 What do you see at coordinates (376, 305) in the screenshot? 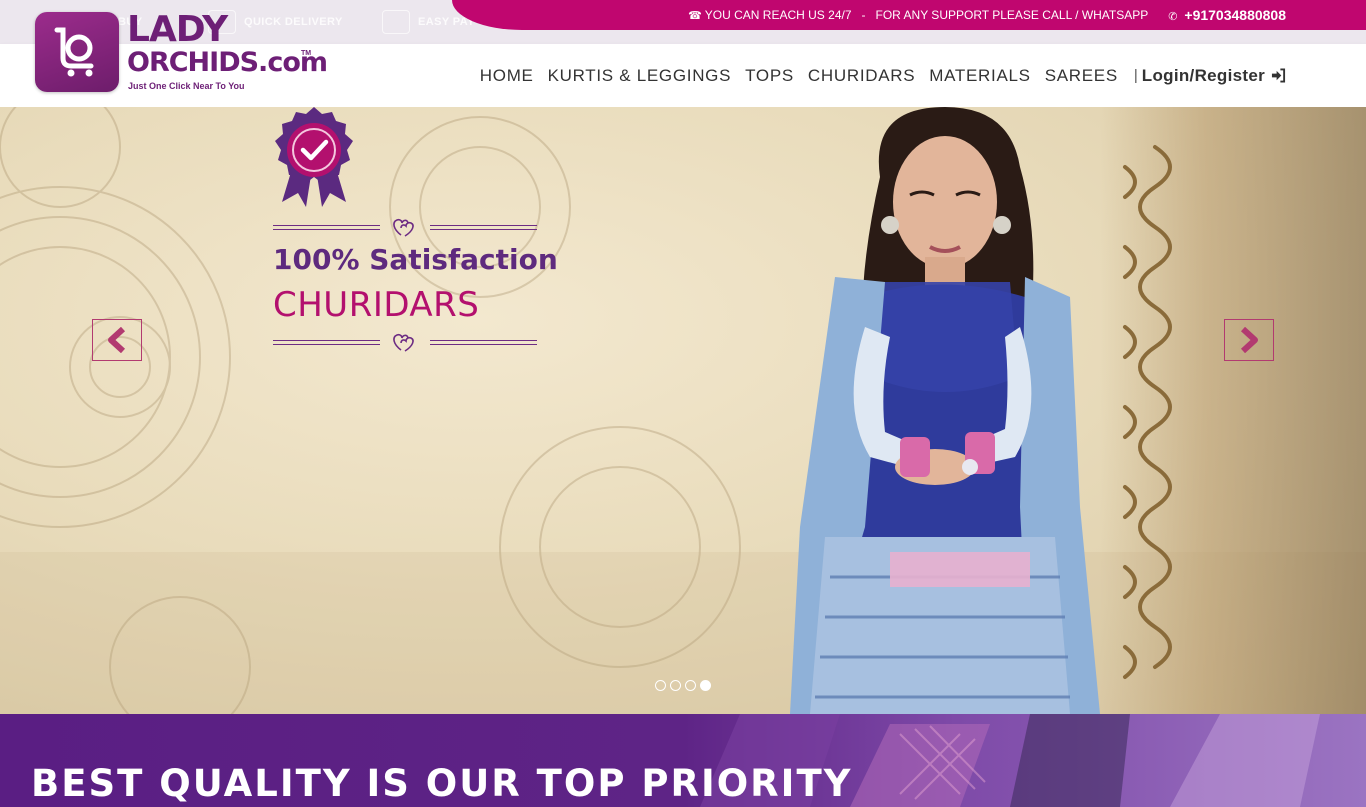
I see `slide-subtitle: CHURIDARS` at bounding box center [376, 305].